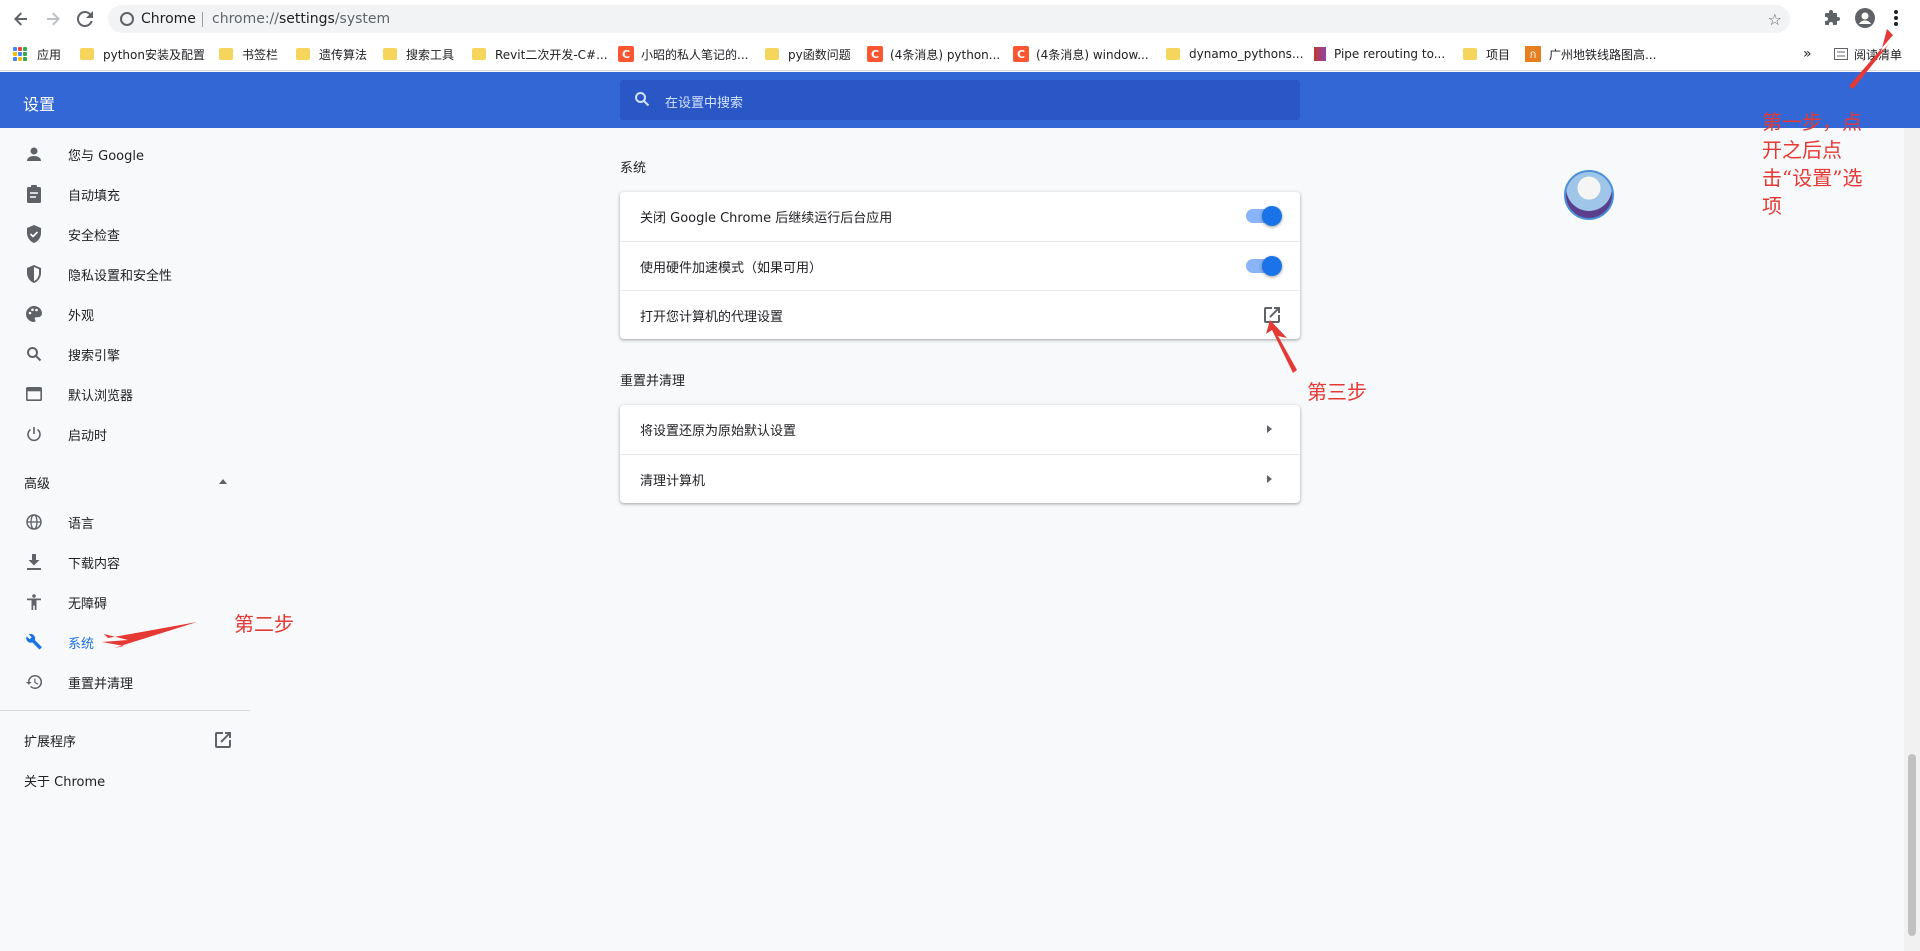 Image resolution: width=1920 pixels, height=951 pixels. Describe the element at coordinates (1873, 59) in the screenshot. I see `step1-arrow` at that location.